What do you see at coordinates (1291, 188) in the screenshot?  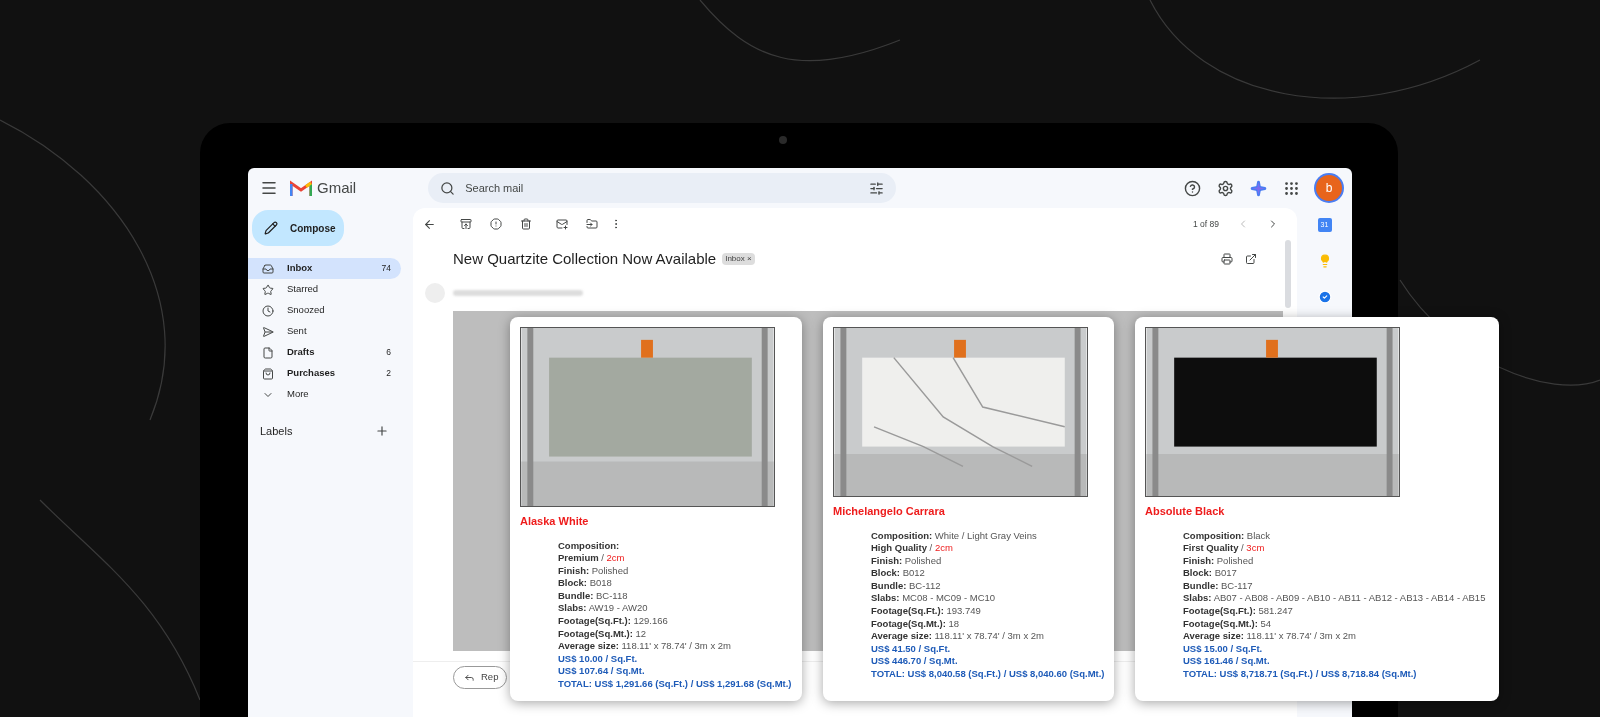 I see `apps-icon` at bounding box center [1291, 188].